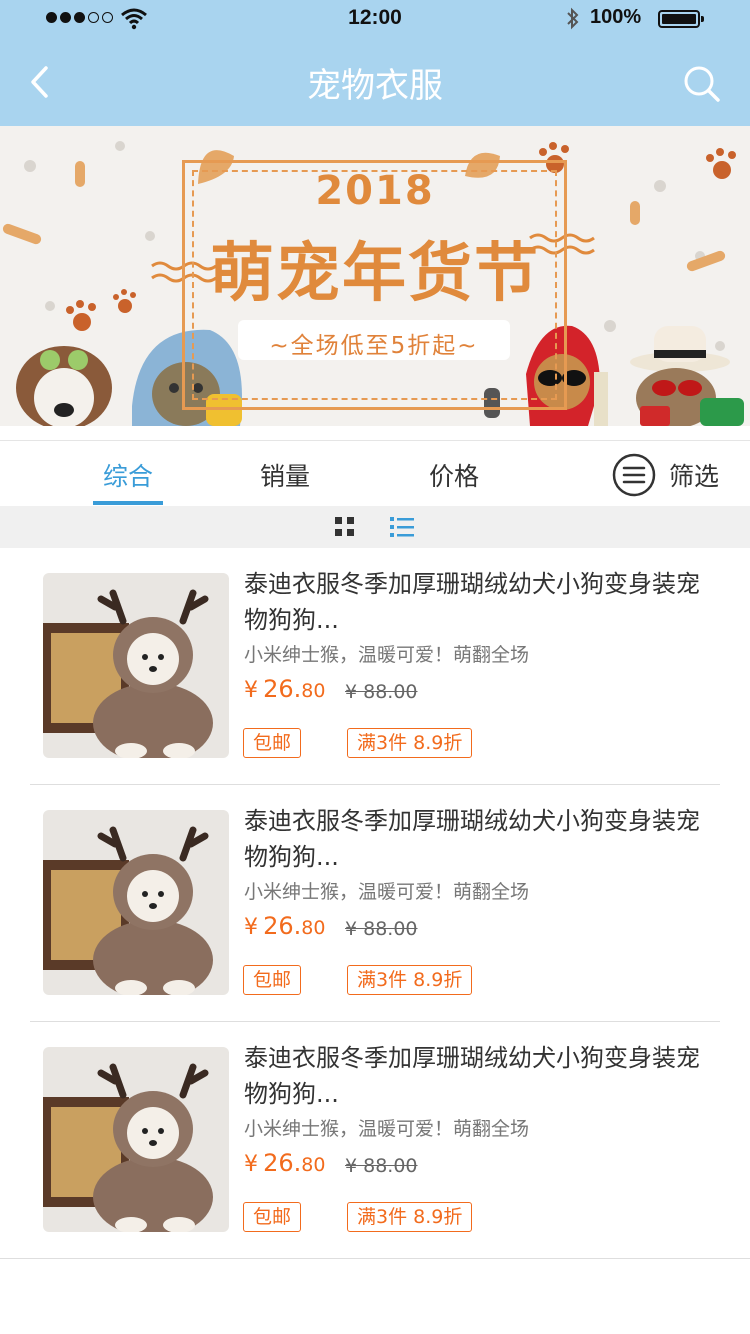 The width and height of the screenshot is (750, 1334). I want to click on top-bar: 12:00 100% 宠物衣服, so click(375, 63).